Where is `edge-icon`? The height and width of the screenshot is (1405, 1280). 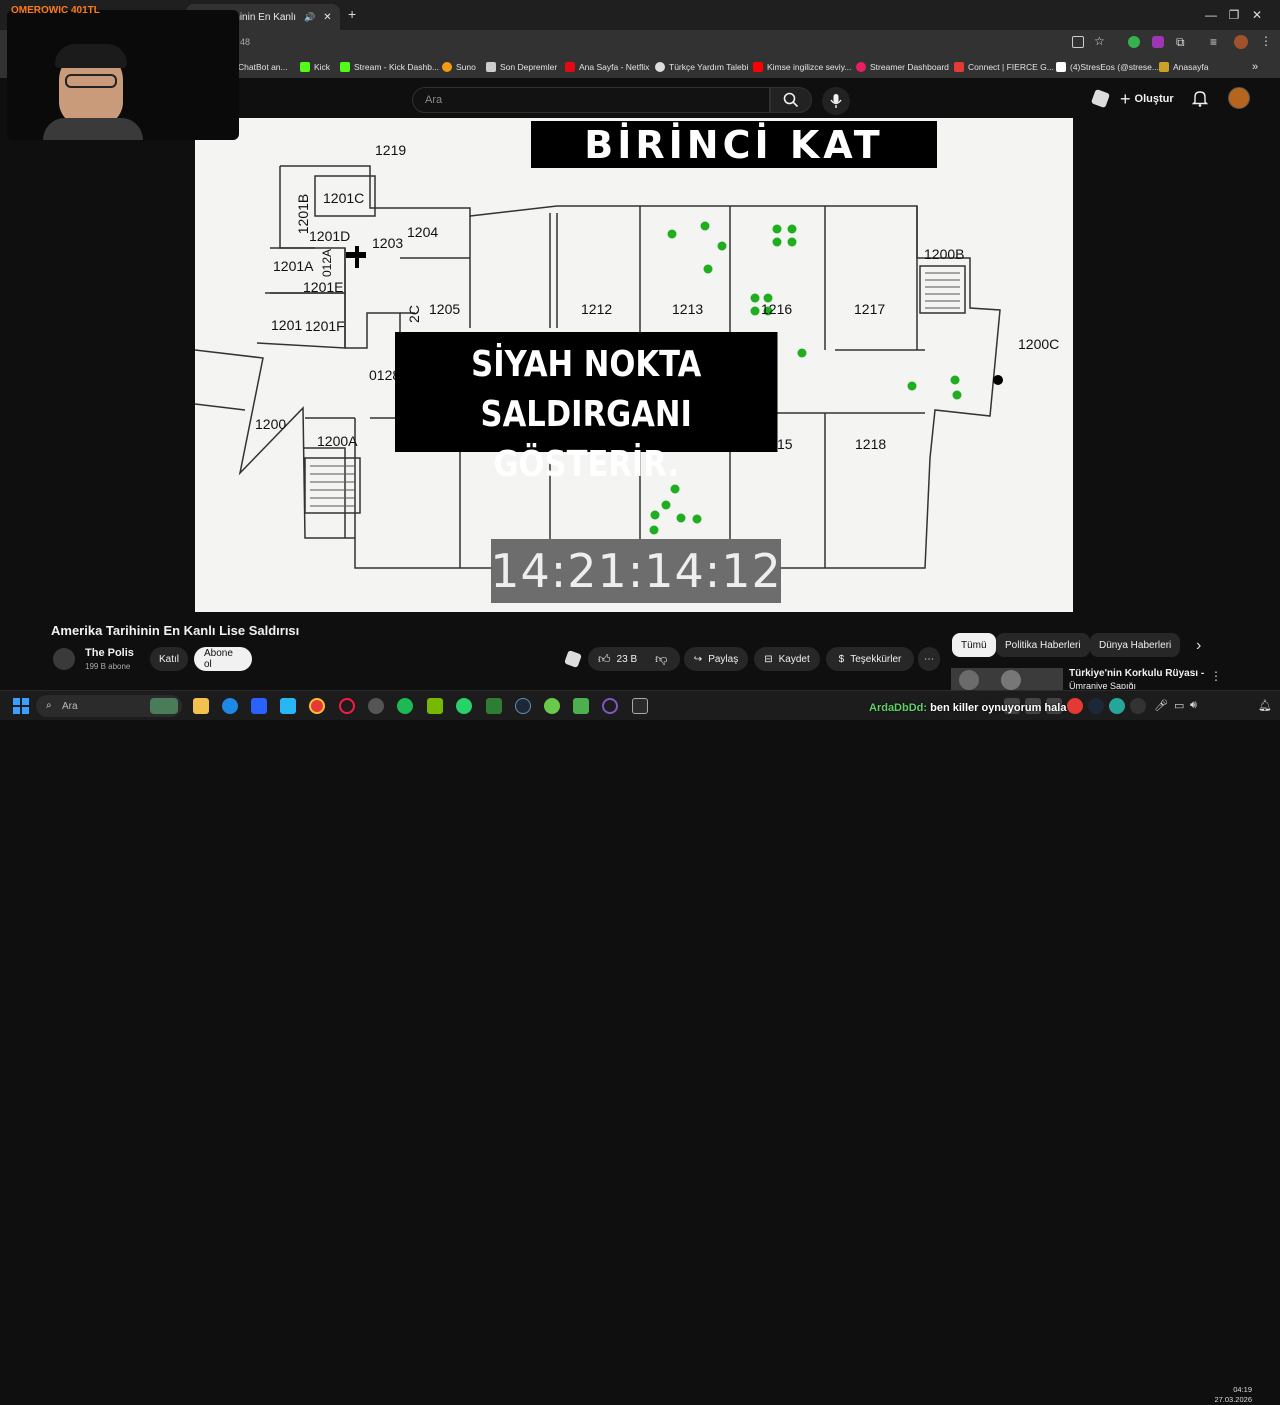
edge-icon is located at coordinates (230, 706).